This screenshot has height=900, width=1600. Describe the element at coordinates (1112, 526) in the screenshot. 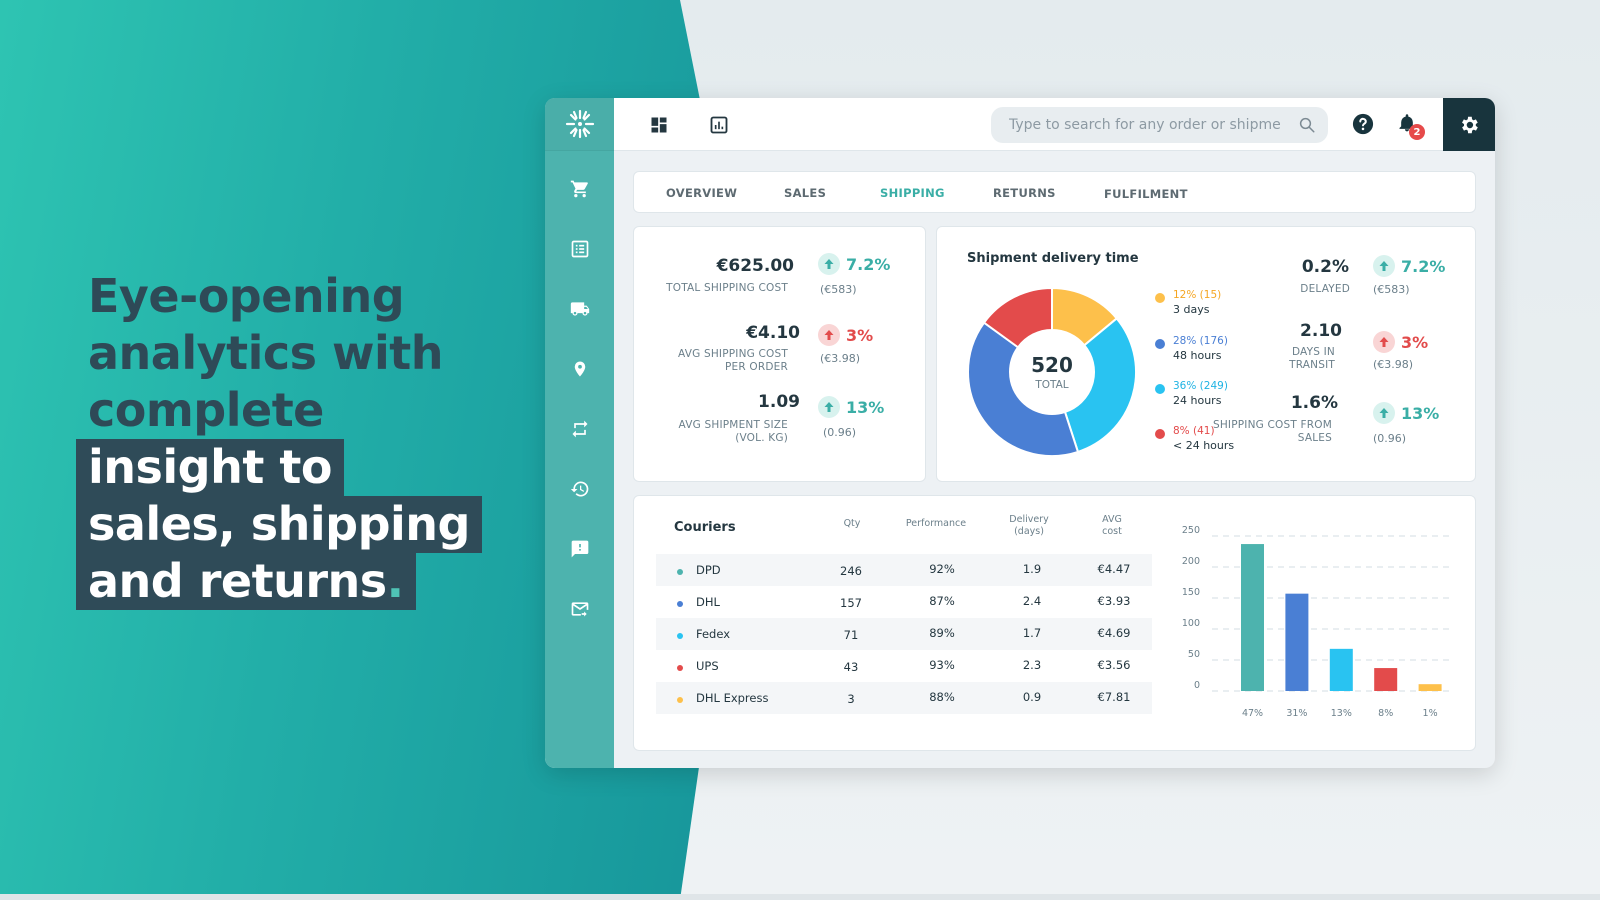

I see `column-header-avg-cost: AVG cost` at that location.